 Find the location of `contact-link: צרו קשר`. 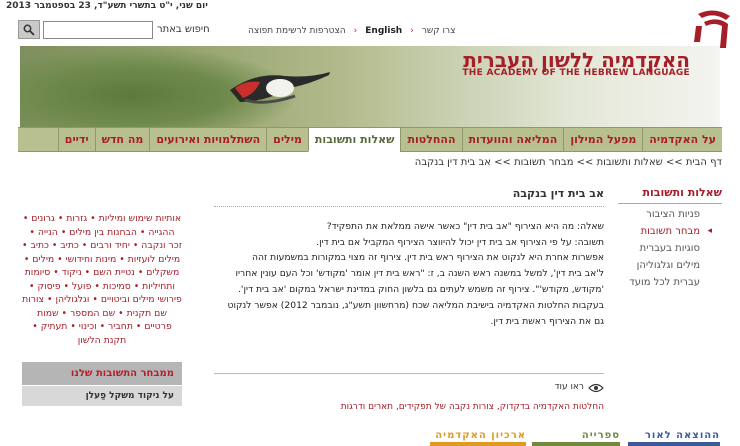

contact-link: צרו קשר is located at coordinates (439, 31).